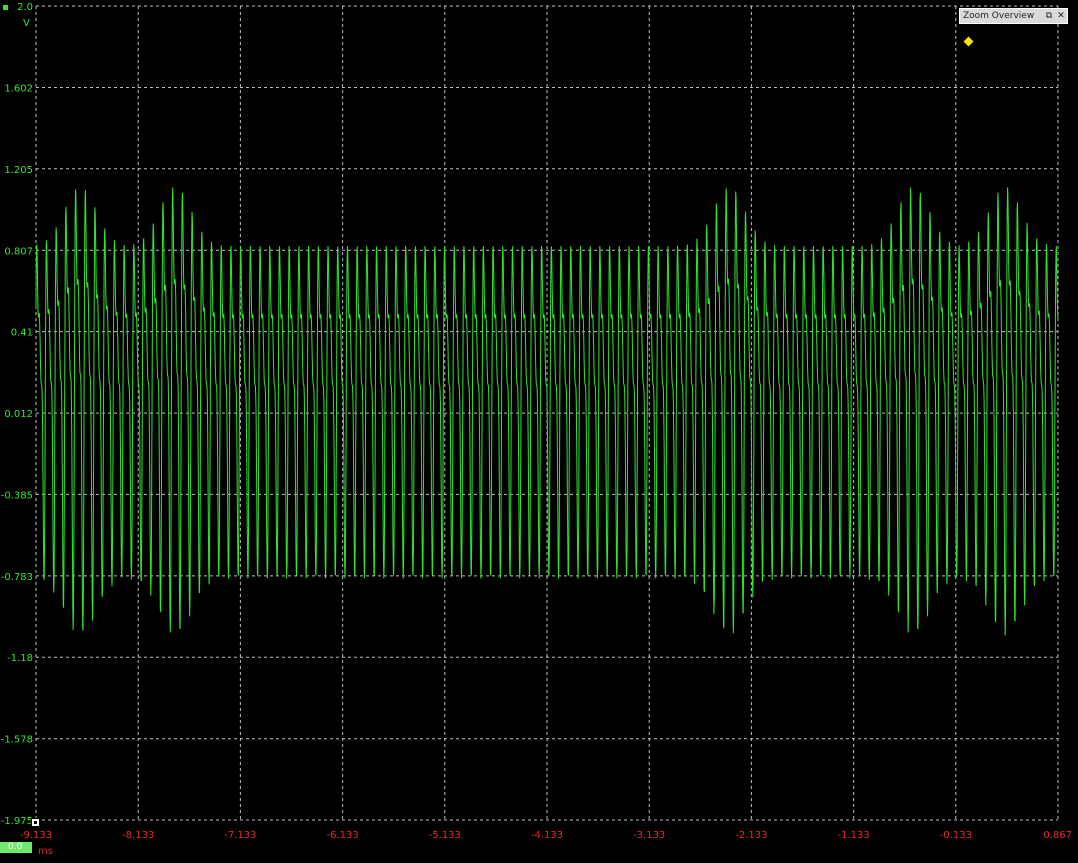  Describe the element at coordinates (1057, 835) in the screenshot. I see `x-tick-label: 0.867` at that location.